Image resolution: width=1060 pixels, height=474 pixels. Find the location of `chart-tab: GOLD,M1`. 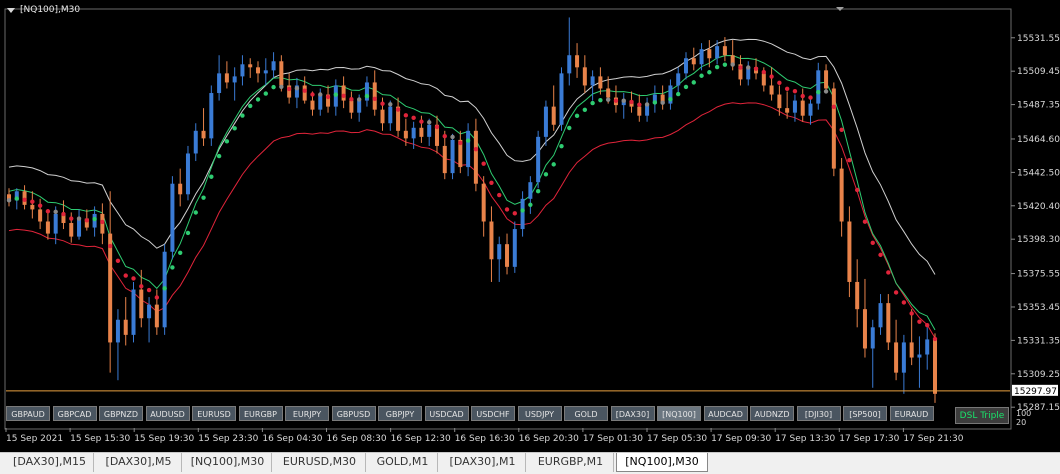

chart-tab: GOLD,M1 is located at coordinates (403, 462).